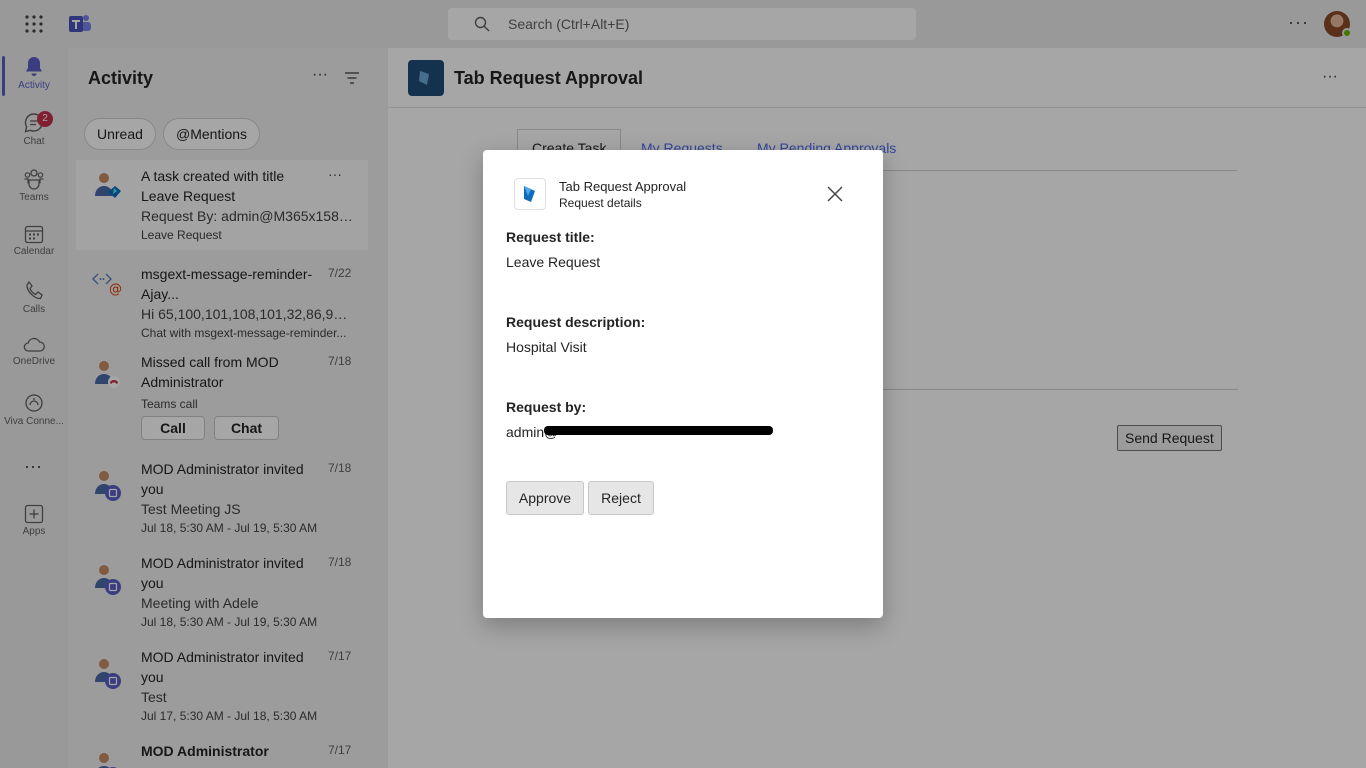 This screenshot has width=1366, height=768. What do you see at coordinates (550, 237) in the screenshot?
I see `request-title-label: Request title:` at bounding box center [550, 237].